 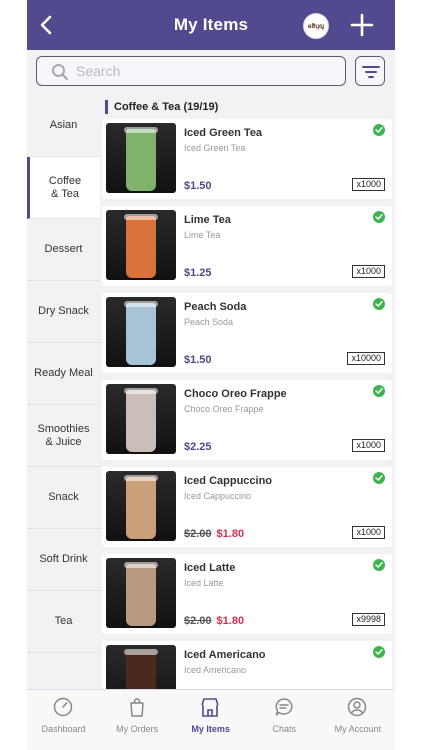 What do you see at coordinates (284, 707) in the screenshot?
I see `chat-icon` at bounding box center [284, 707].